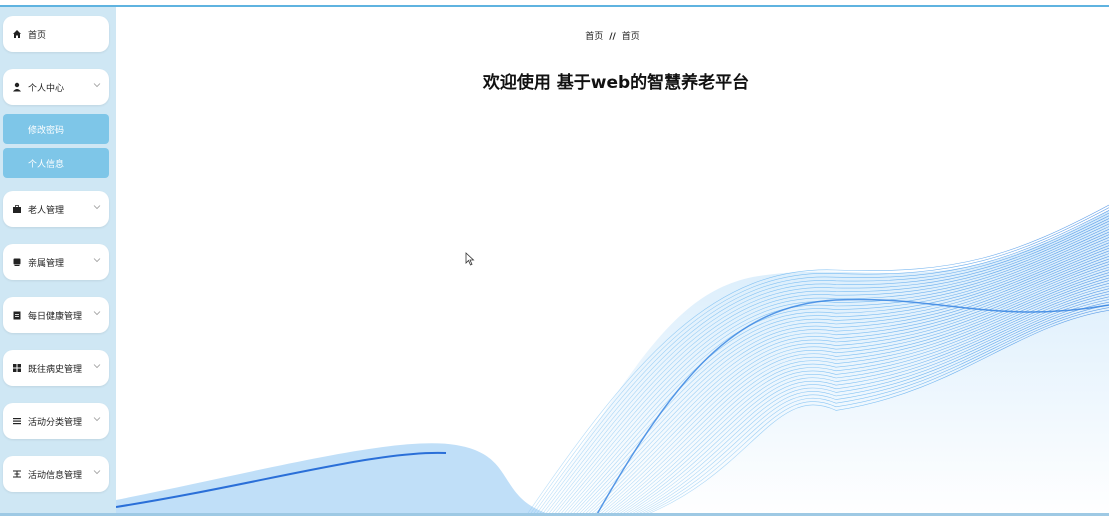  I want to click on sidebar-item-relative-management: 亲属管理, so click(56, 262).